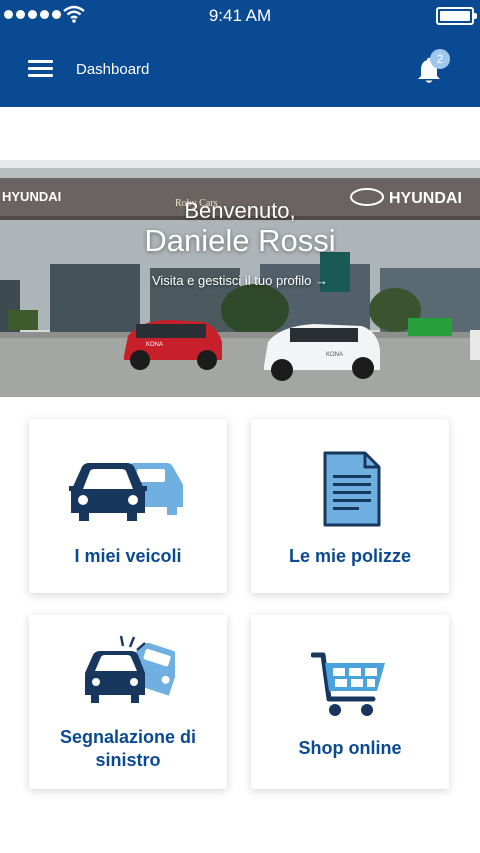  I want to click on welcome-label: Benvenuto,, so click(240, 210).